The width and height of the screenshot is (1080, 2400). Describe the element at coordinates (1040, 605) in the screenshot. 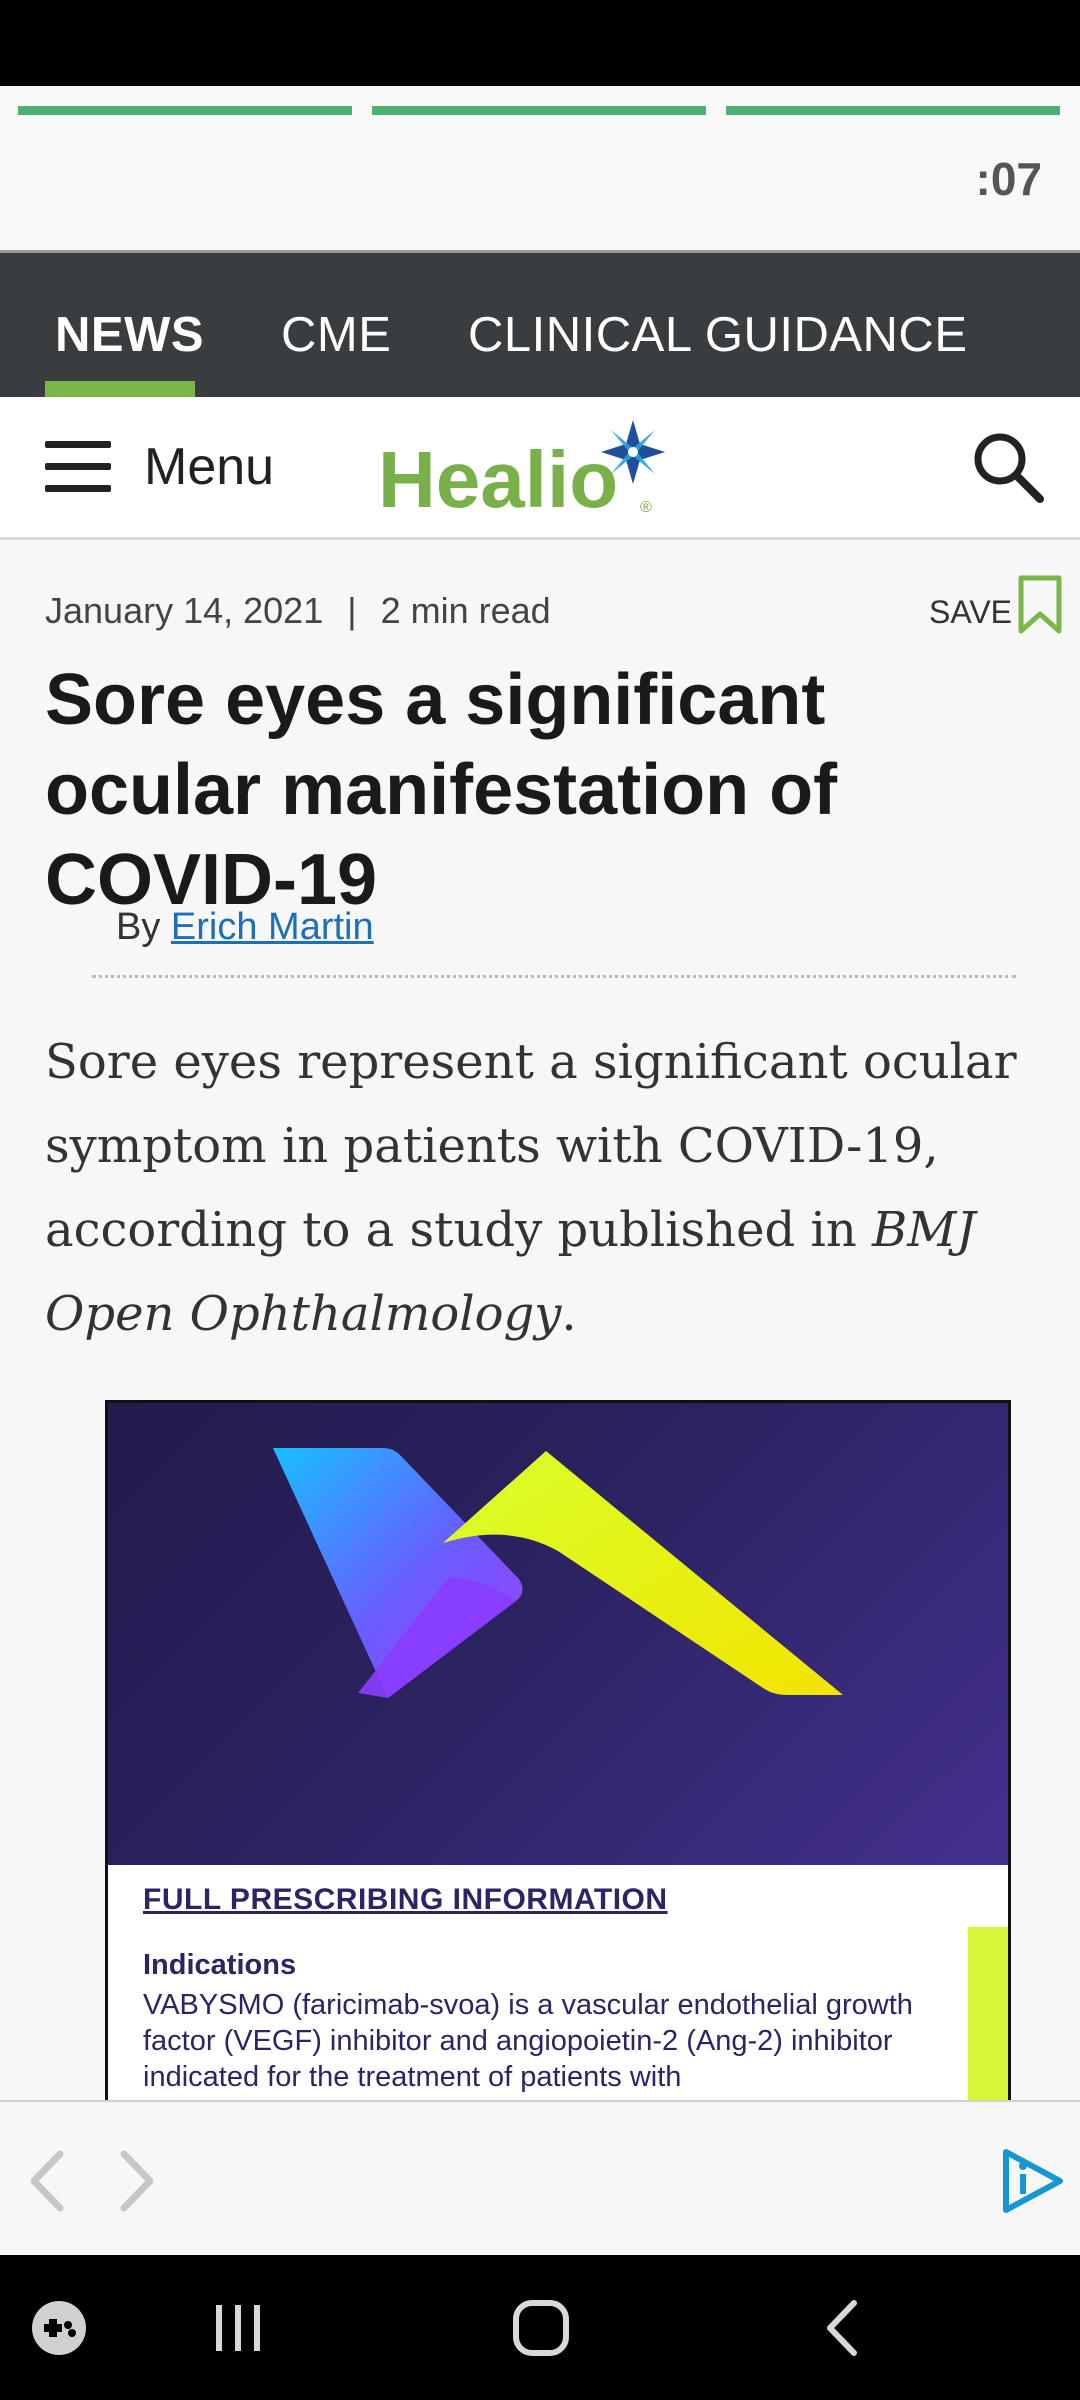

I see `bookmark-icon` at that location.